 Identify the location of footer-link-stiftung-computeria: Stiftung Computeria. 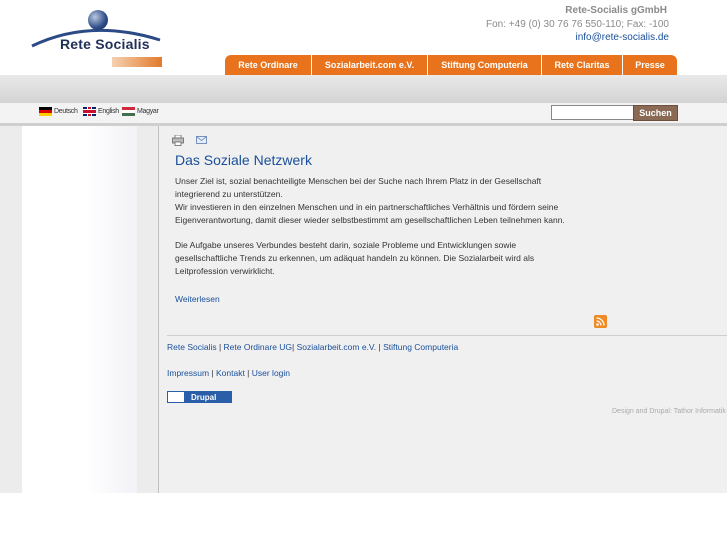
(420, 347).